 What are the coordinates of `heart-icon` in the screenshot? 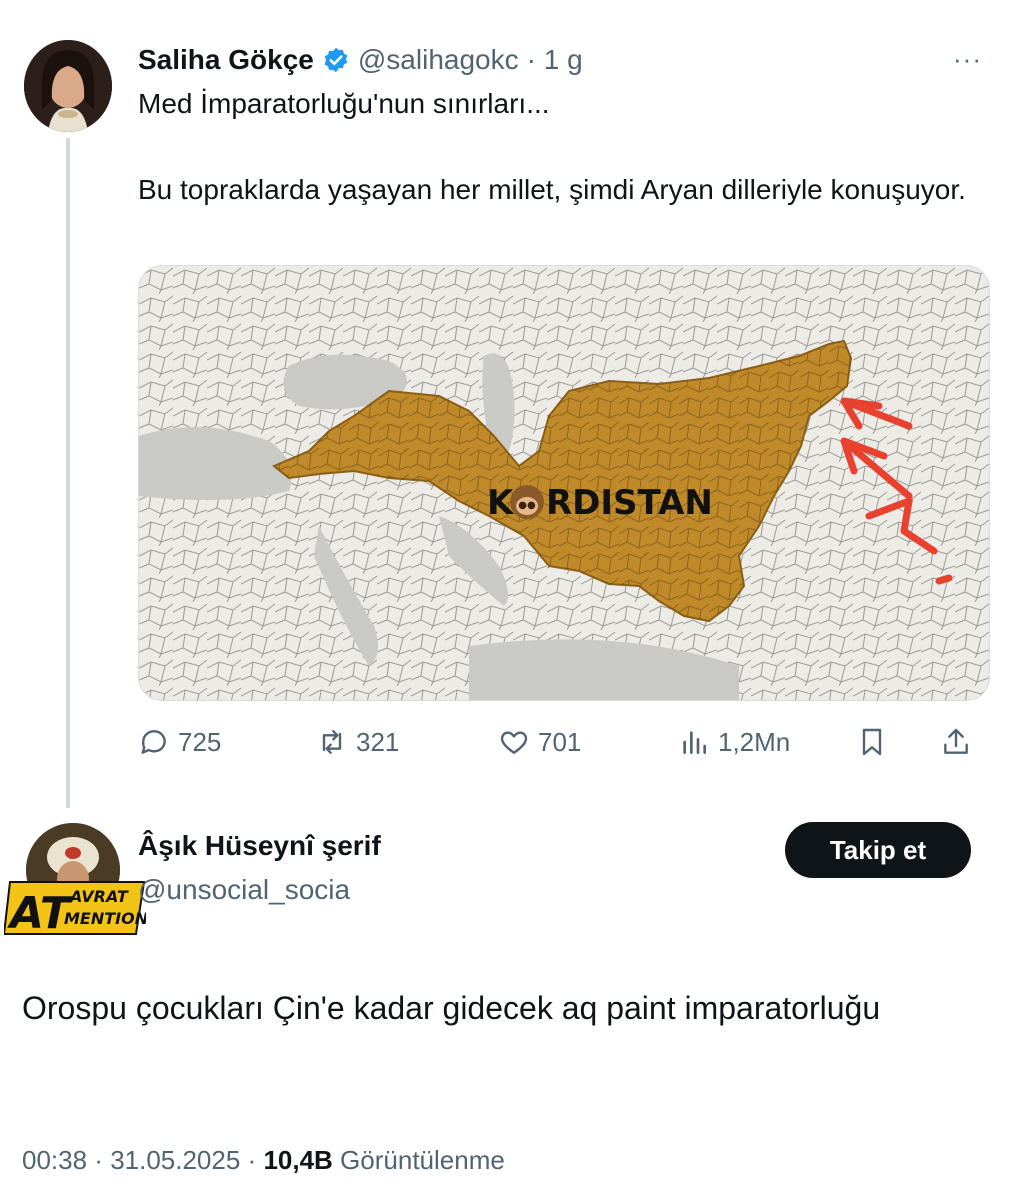 It's located at (514, 742).